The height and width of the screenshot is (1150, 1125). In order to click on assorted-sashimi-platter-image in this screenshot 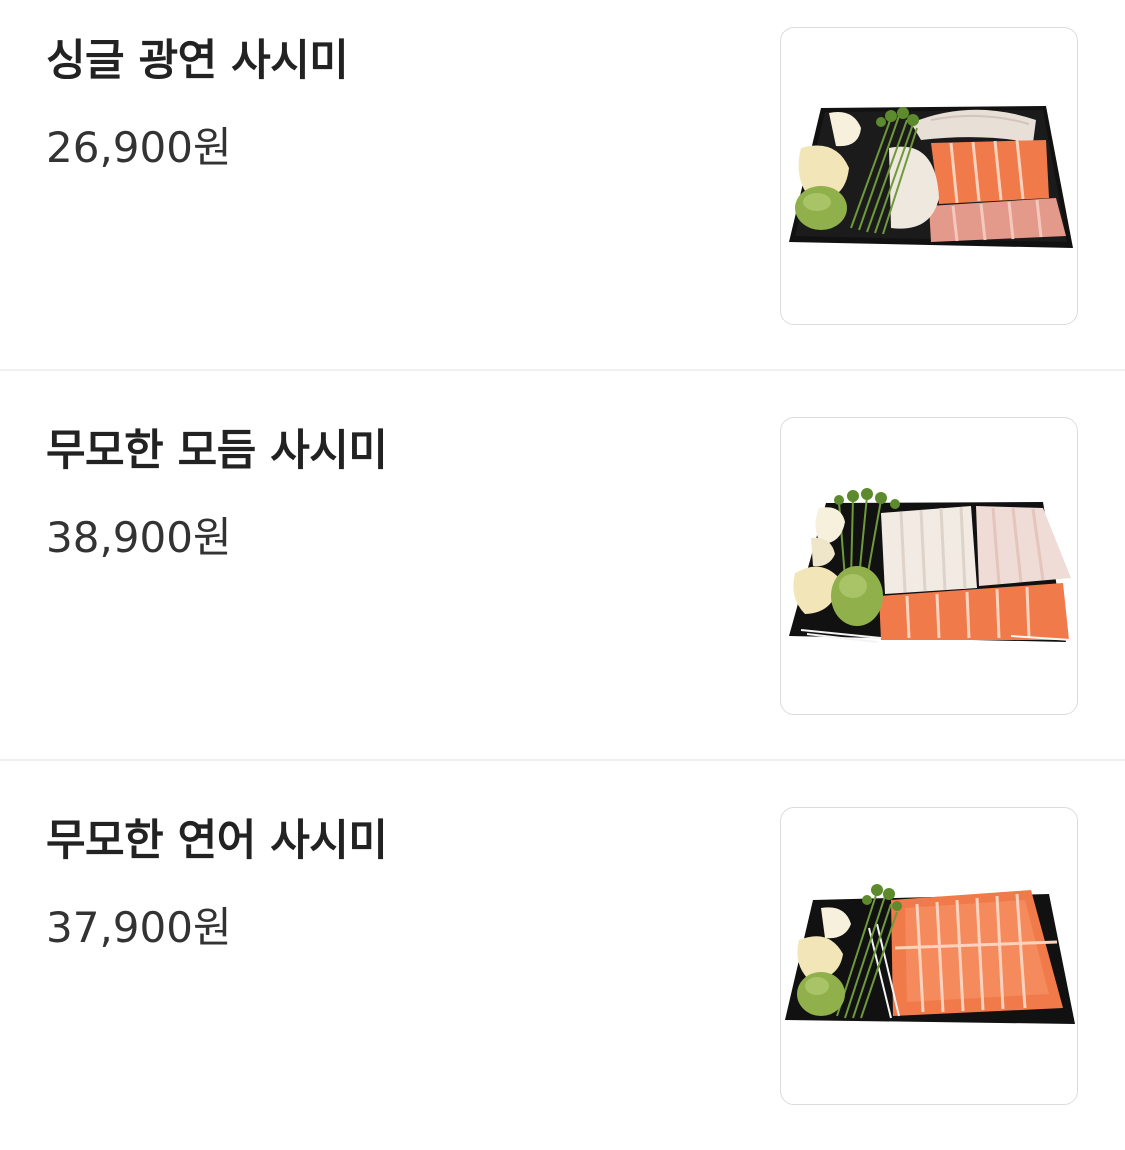, I will do `click(930, 565)`.